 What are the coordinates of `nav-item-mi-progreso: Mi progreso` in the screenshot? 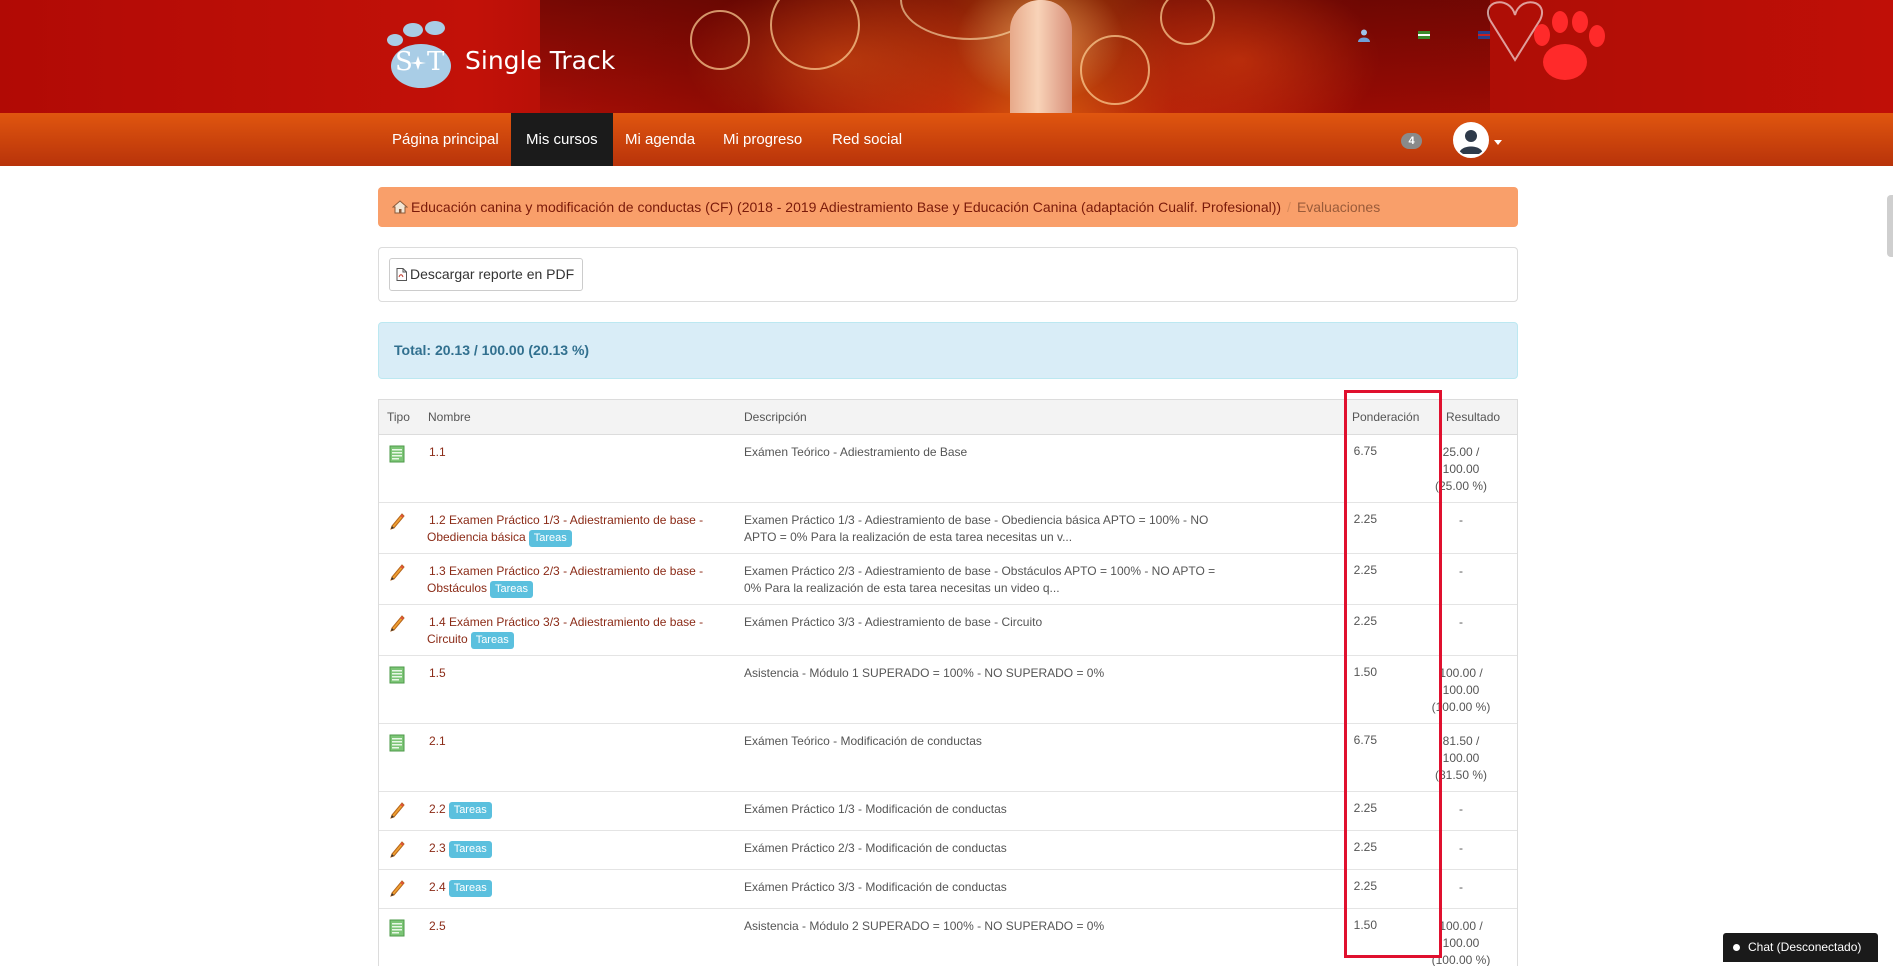 It's located at (762, 139).